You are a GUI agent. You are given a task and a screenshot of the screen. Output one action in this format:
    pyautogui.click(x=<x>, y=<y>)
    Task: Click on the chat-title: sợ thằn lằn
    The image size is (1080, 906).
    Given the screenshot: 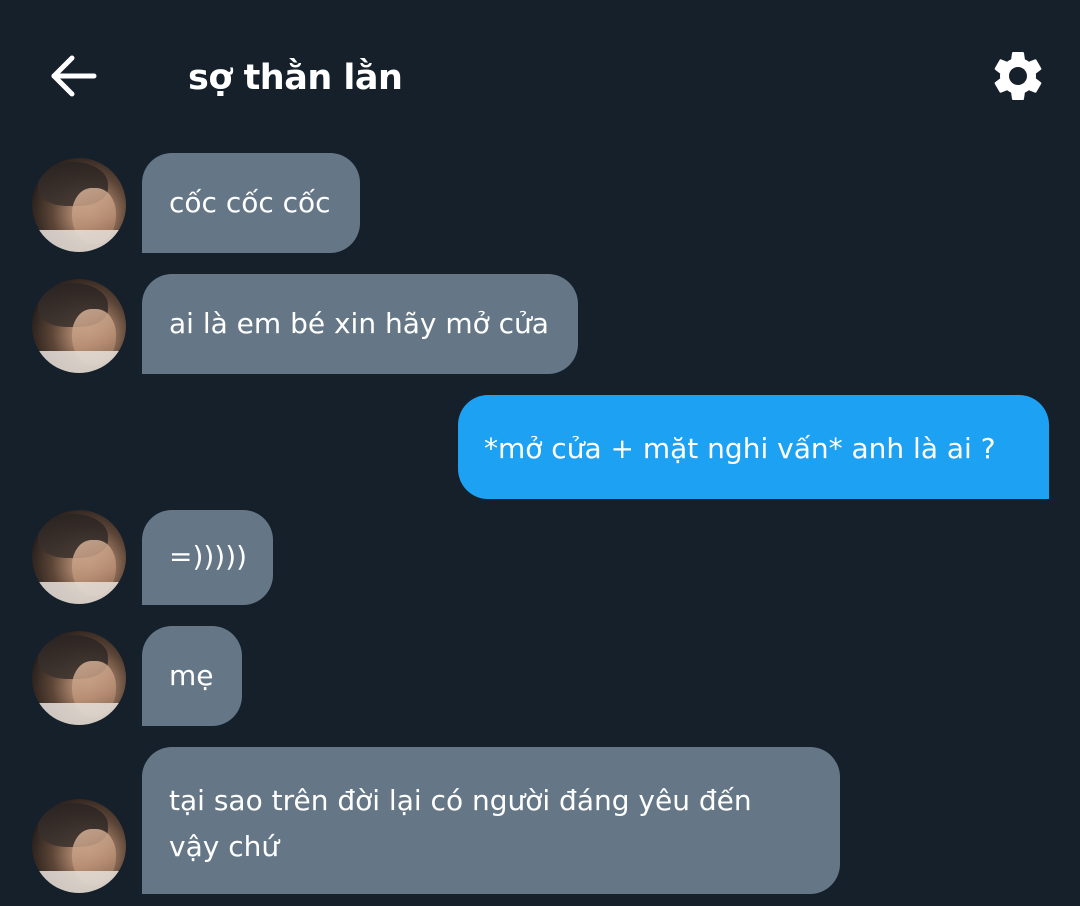 What is the action you would take?
    pyautogui.click(x=295, y=78)
    